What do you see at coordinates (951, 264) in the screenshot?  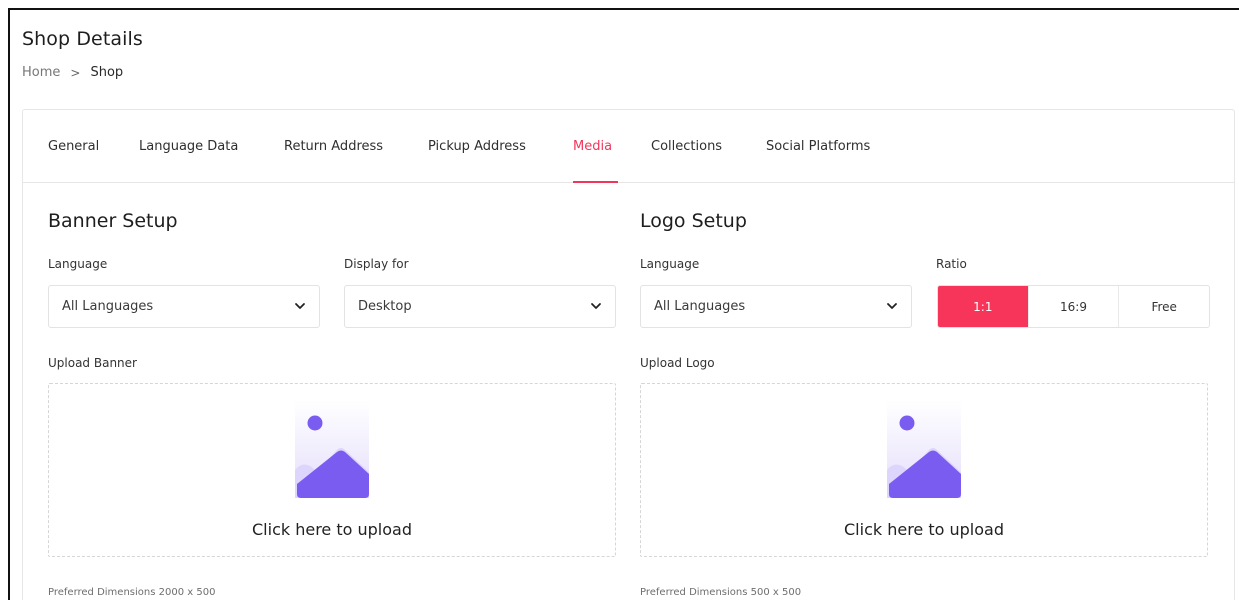 I see `logo-ratio-label: Ratio` at bounding box center [951, 264].